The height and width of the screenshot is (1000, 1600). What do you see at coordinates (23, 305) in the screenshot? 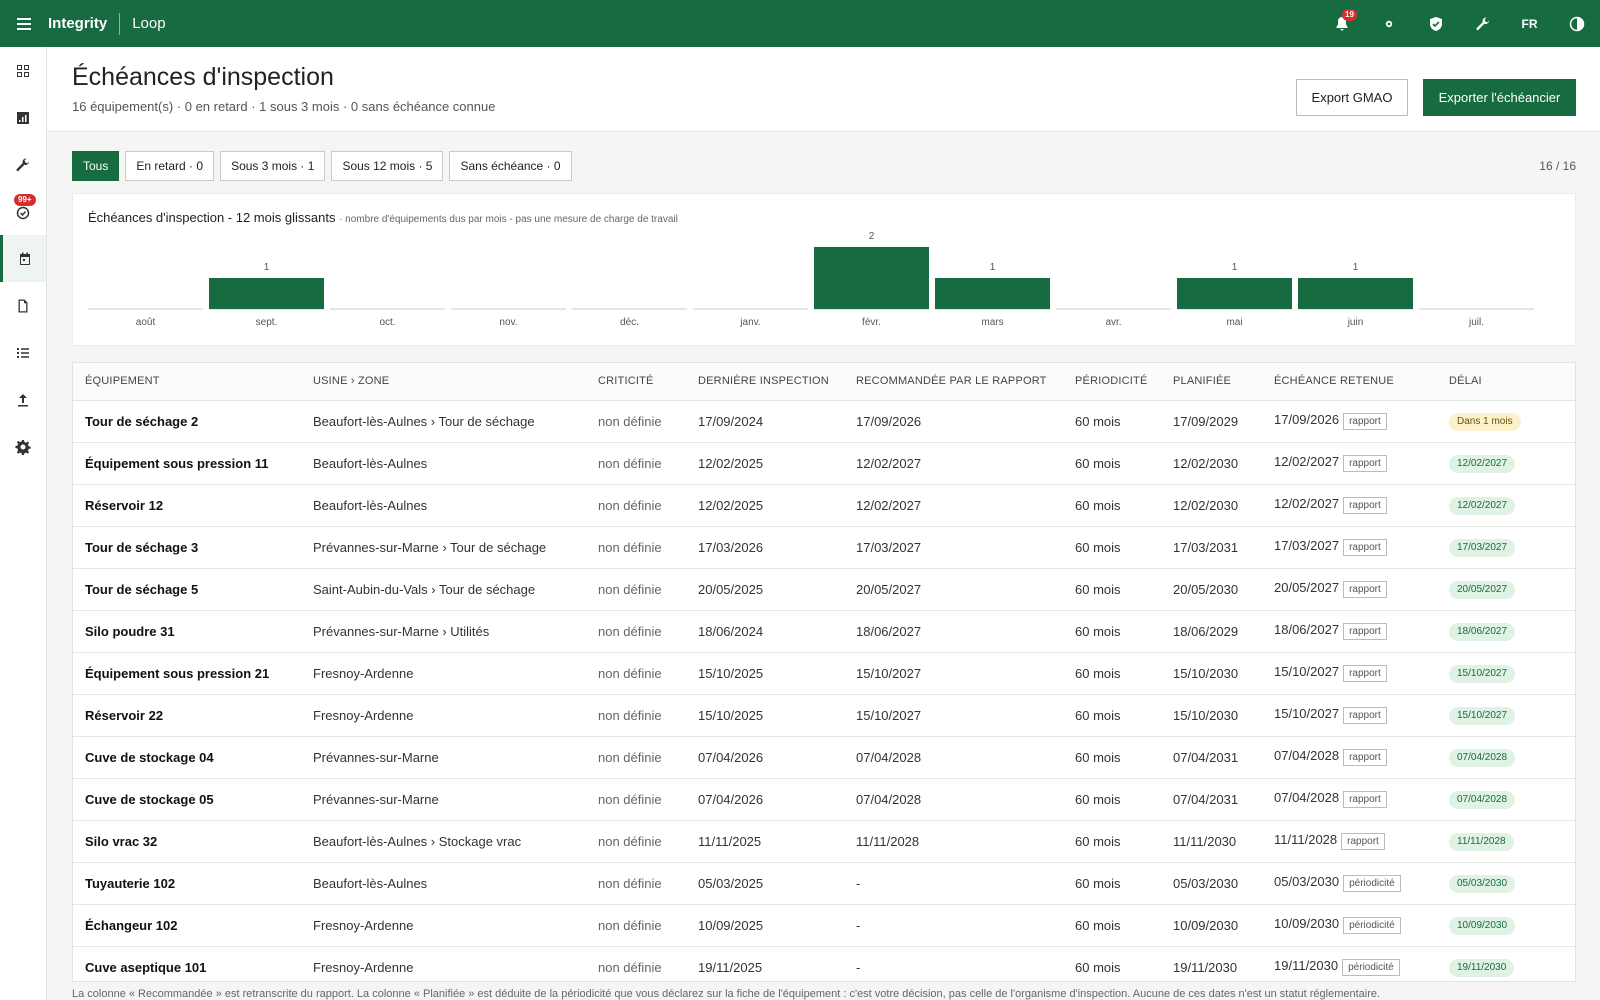
I see `sidebar-item-documents` at bounding box center [23, 305].